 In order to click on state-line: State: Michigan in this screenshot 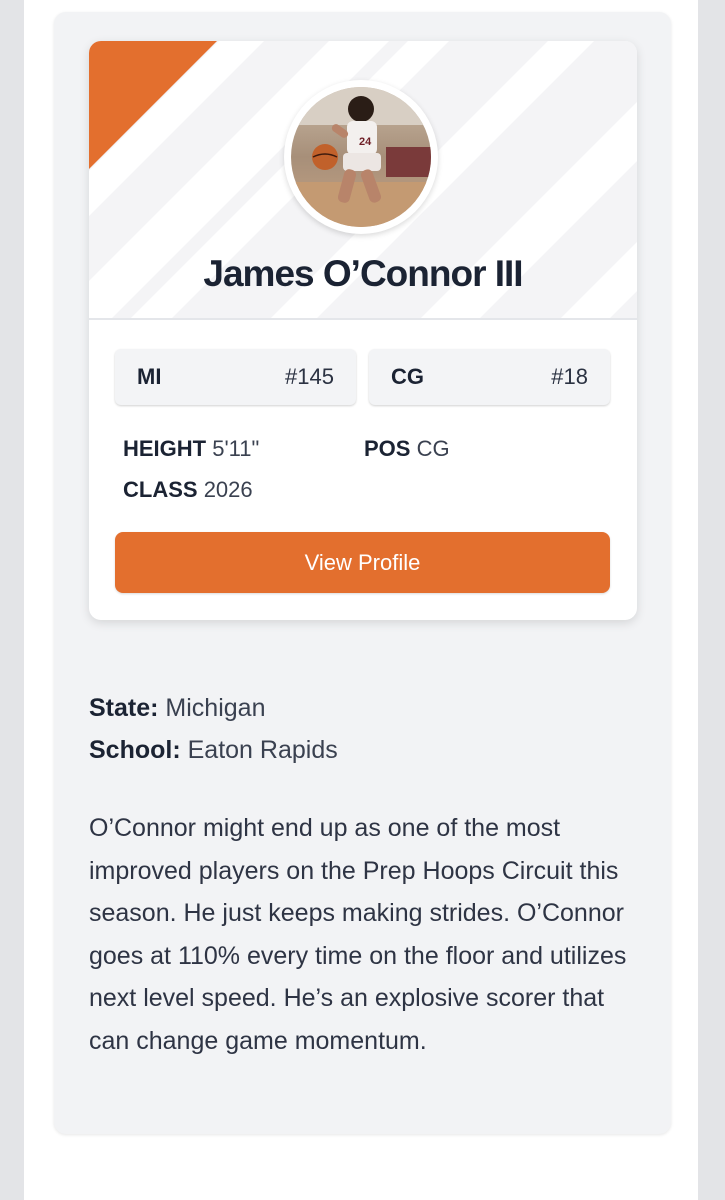, I will do `click(177, 708)`.